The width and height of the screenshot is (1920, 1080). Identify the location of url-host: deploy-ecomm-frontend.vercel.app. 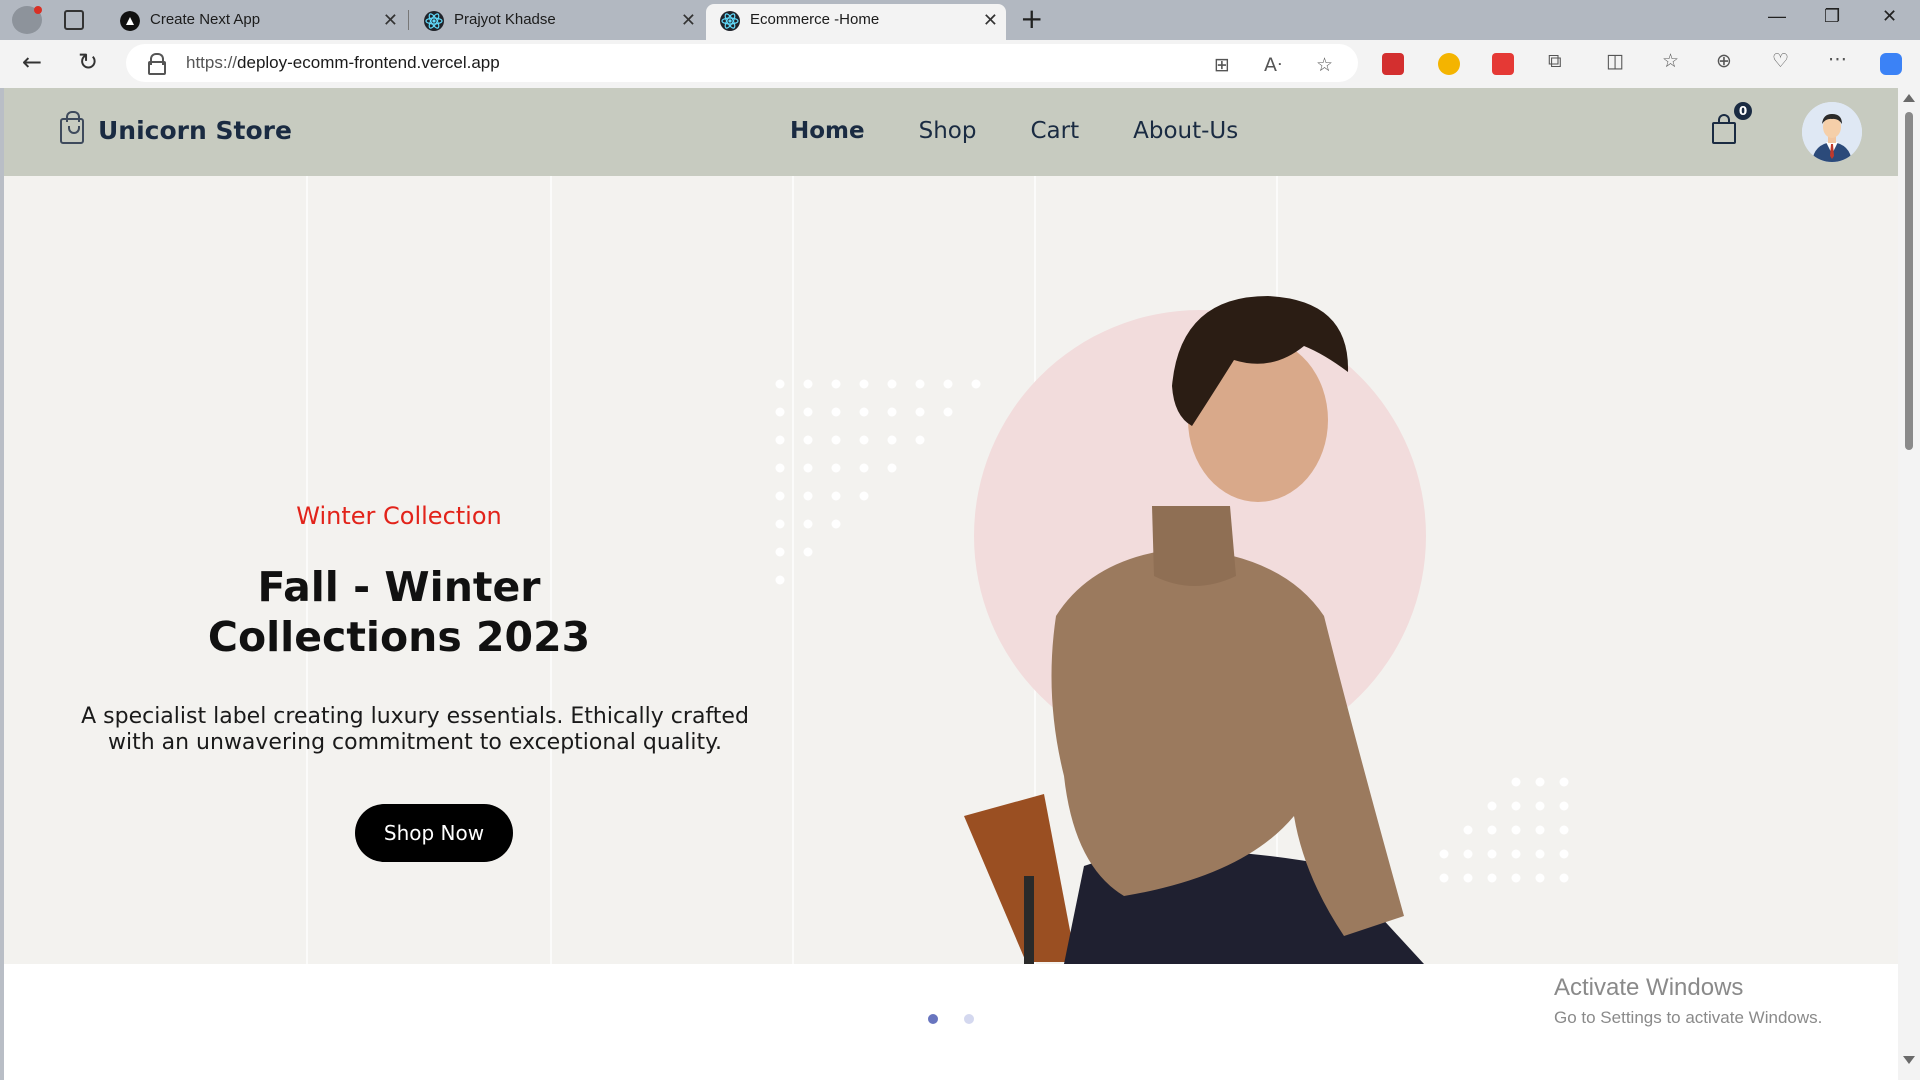
(368, 62).